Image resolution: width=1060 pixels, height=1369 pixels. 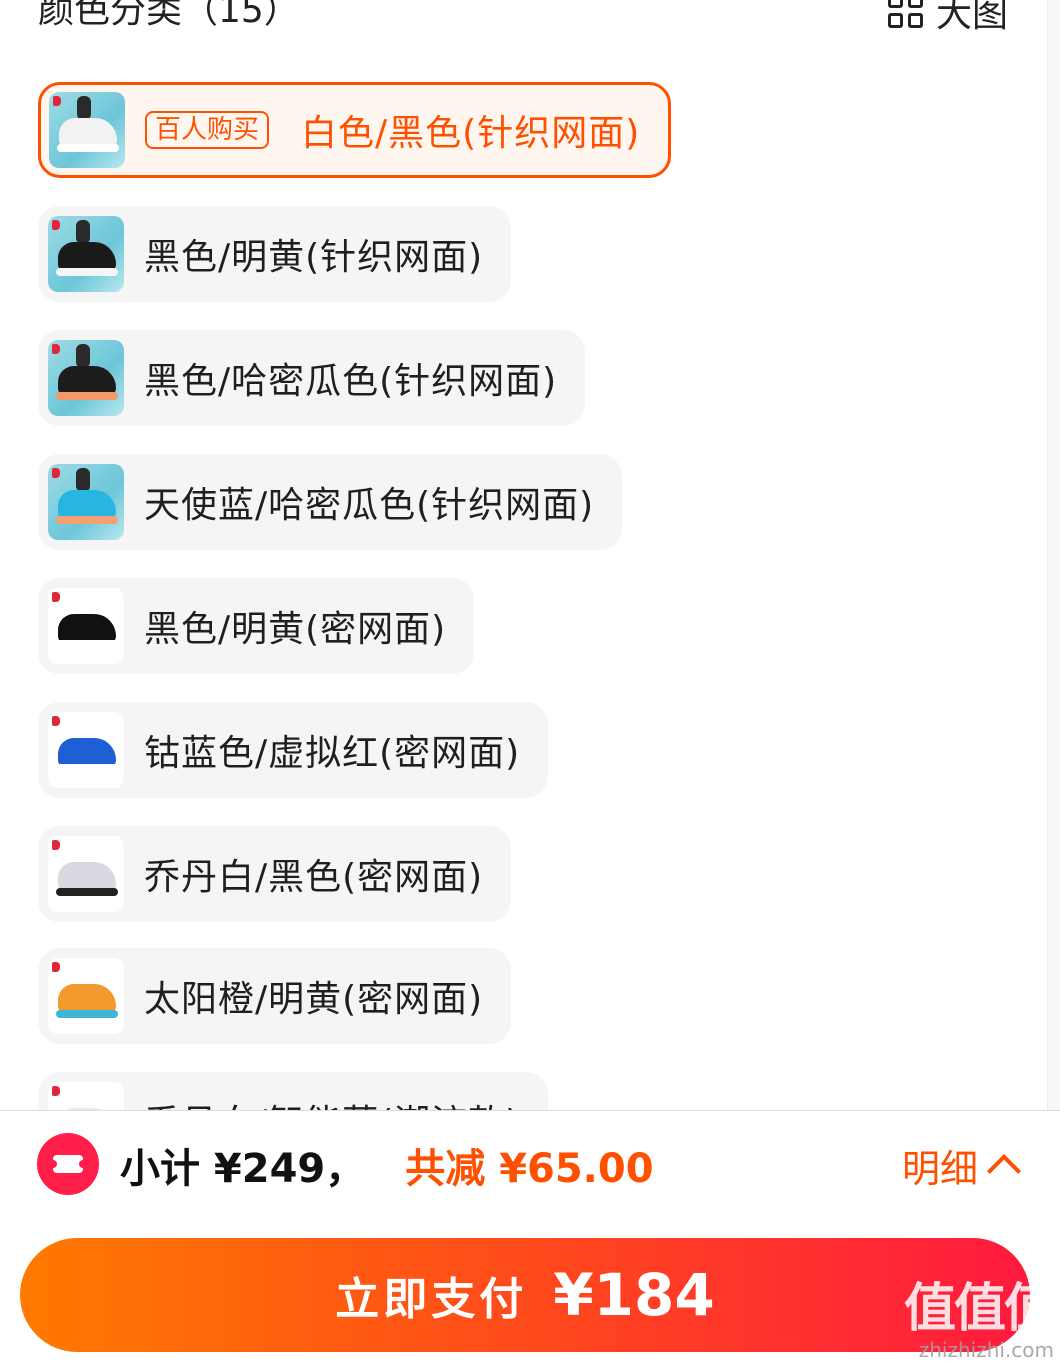 What do you see at coordinates (314, 877) in the screenshot?
I see `option-label: 乔丹白/黑色(密网面)` at bounding box center [314, 877].